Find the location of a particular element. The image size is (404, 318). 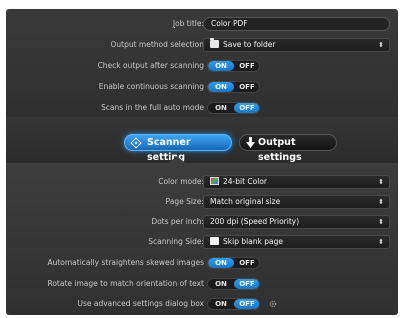

continuous-scan-row: Enable continuous scanning ON OFF is located at coordinates (202, 87).